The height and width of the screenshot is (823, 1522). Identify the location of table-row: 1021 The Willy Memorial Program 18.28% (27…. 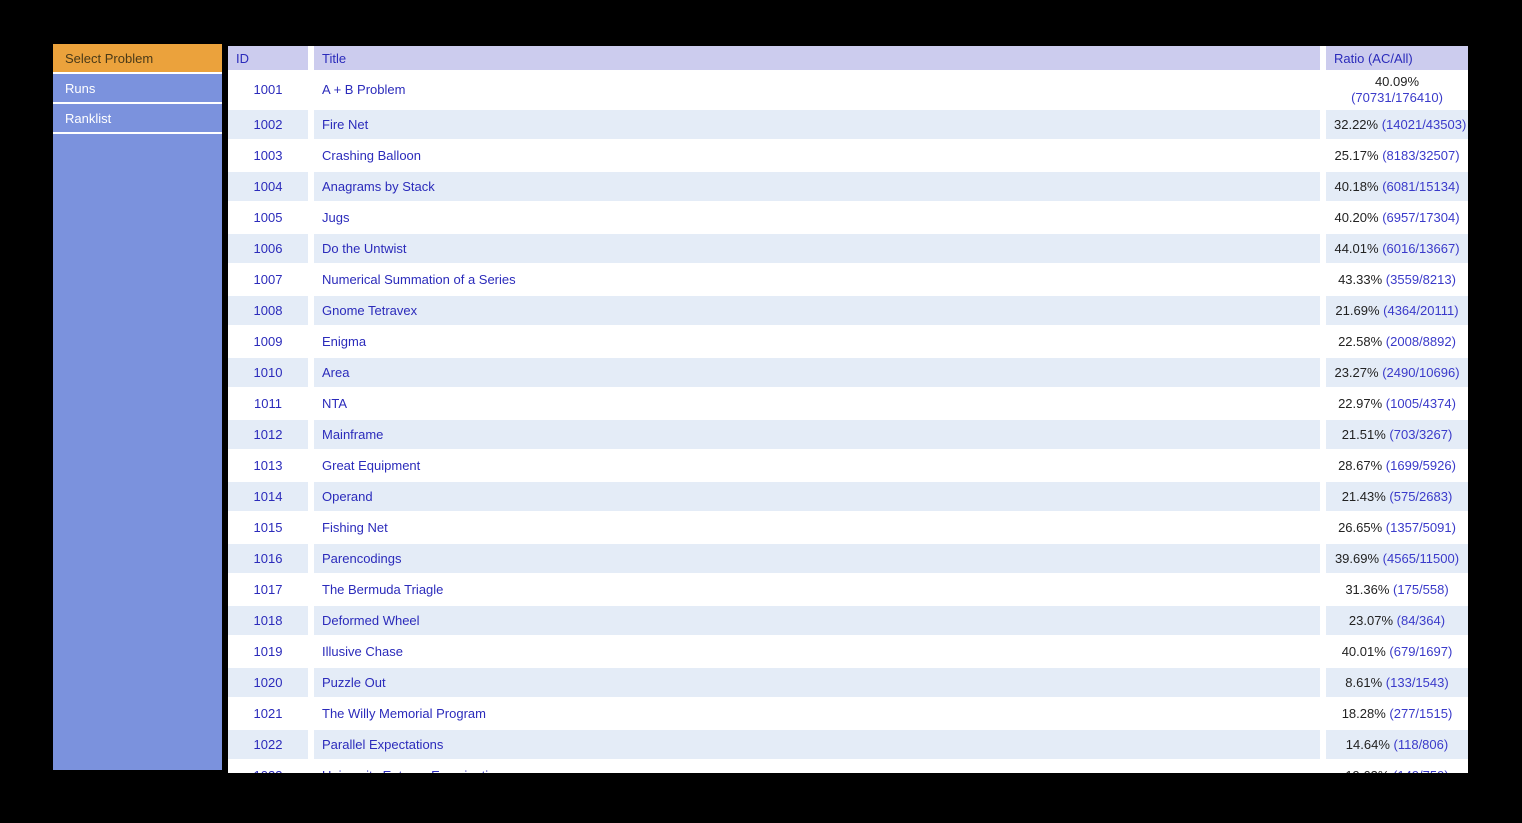
(848, 714).